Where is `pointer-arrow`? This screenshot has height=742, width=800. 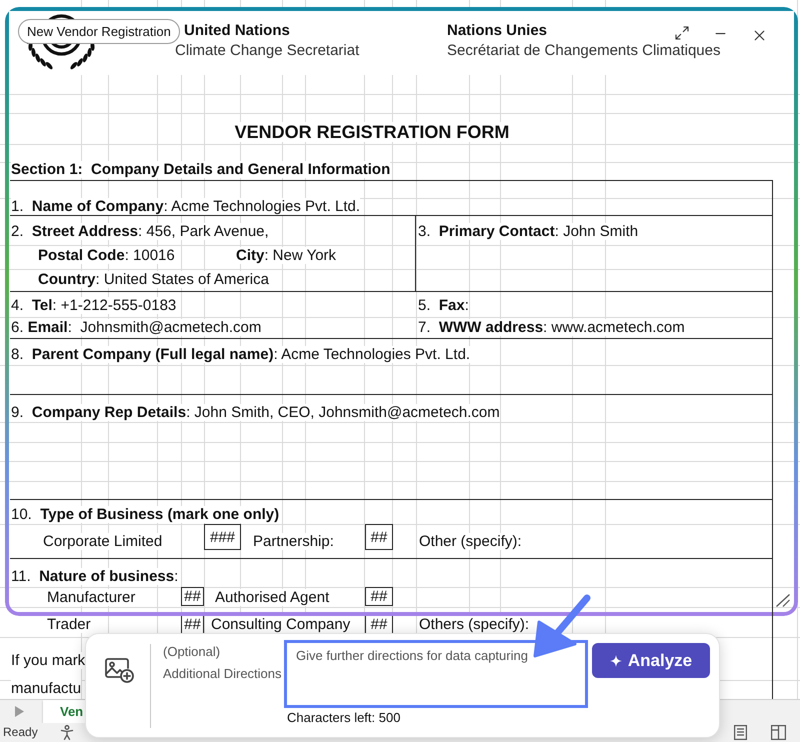 pointer-arrow is located at coordinates (561, 627).